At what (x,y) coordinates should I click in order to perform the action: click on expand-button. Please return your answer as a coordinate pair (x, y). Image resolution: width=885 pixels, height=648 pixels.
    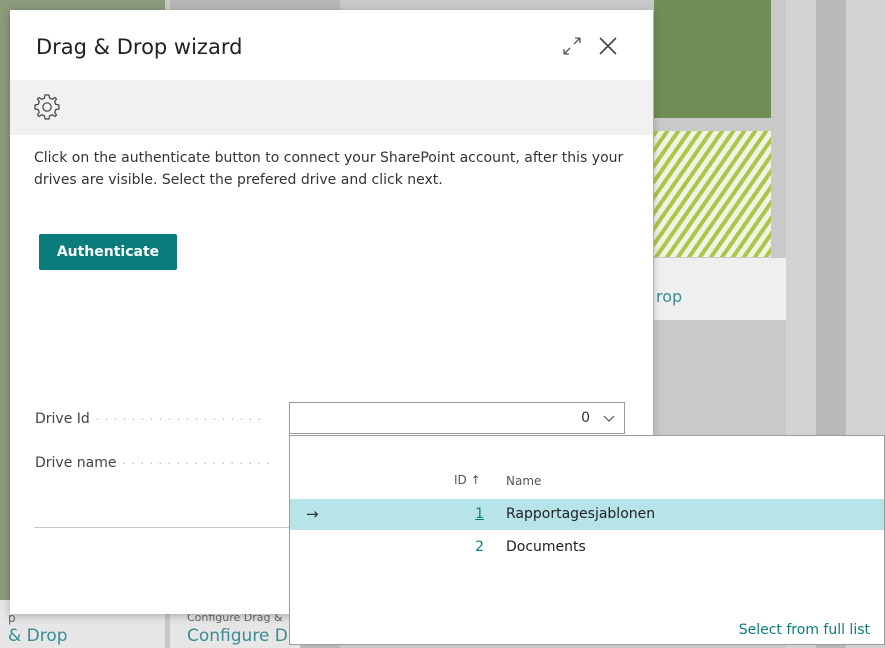
    Looking at the image, I should click on (572, 46).